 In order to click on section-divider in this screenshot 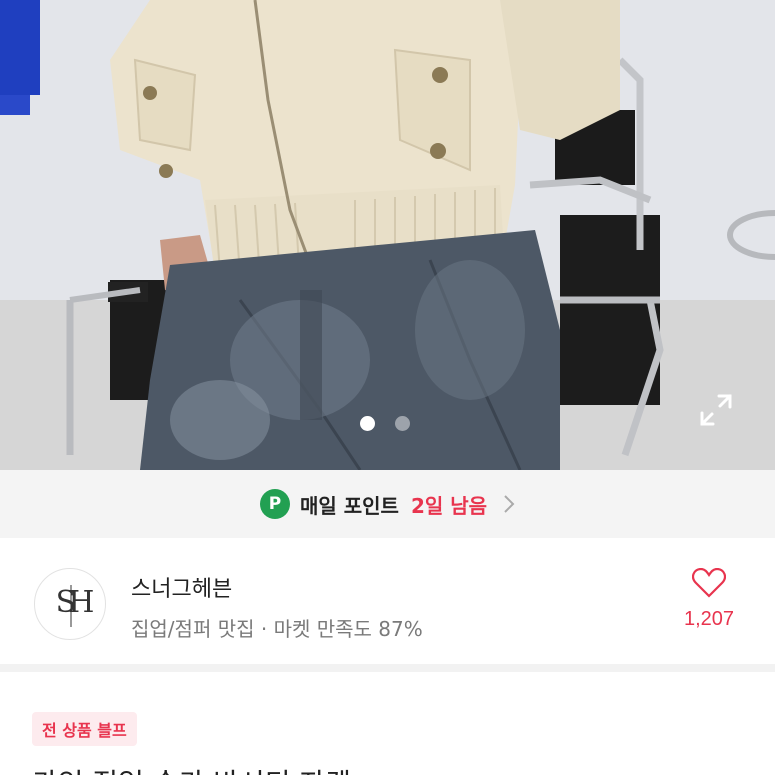, I will do `click(387, 668)`.